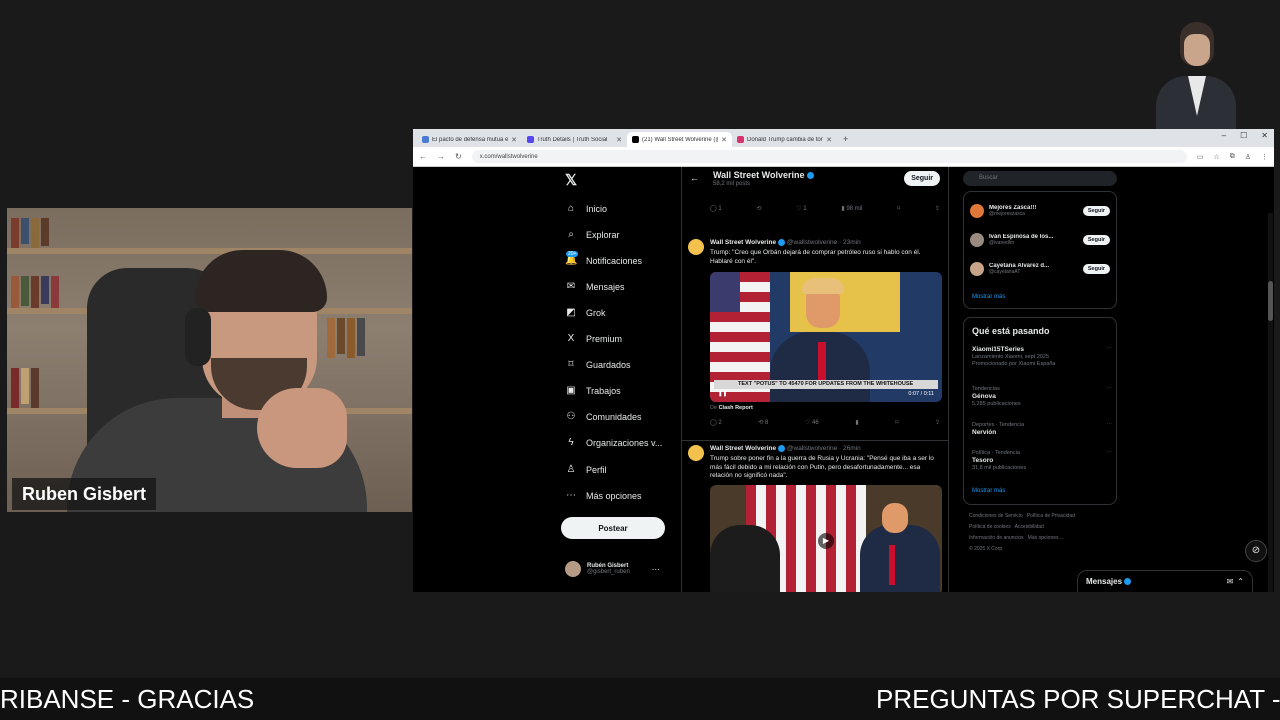 The width and height of the screenshot is (1280, 720). Describe the element at coordinates (812, 422) in the screenshot. I see `like-icon: ♡ 46` at that location.